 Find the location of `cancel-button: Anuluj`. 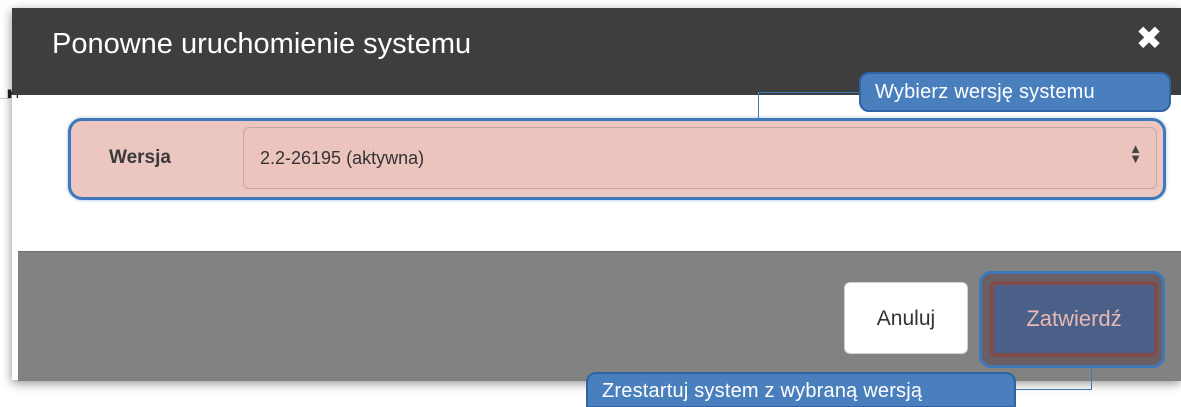

cancel-button: Anuluj is located at coordinates (906, 318).